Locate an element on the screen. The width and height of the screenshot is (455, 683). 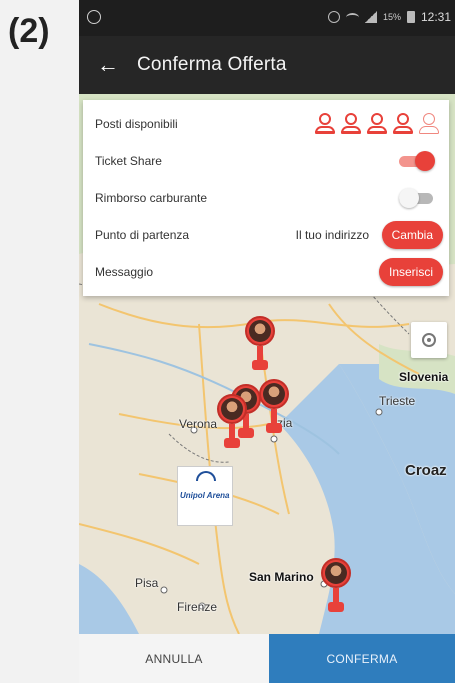
gps-crosshair-icon is located at coordinates (429, 340).